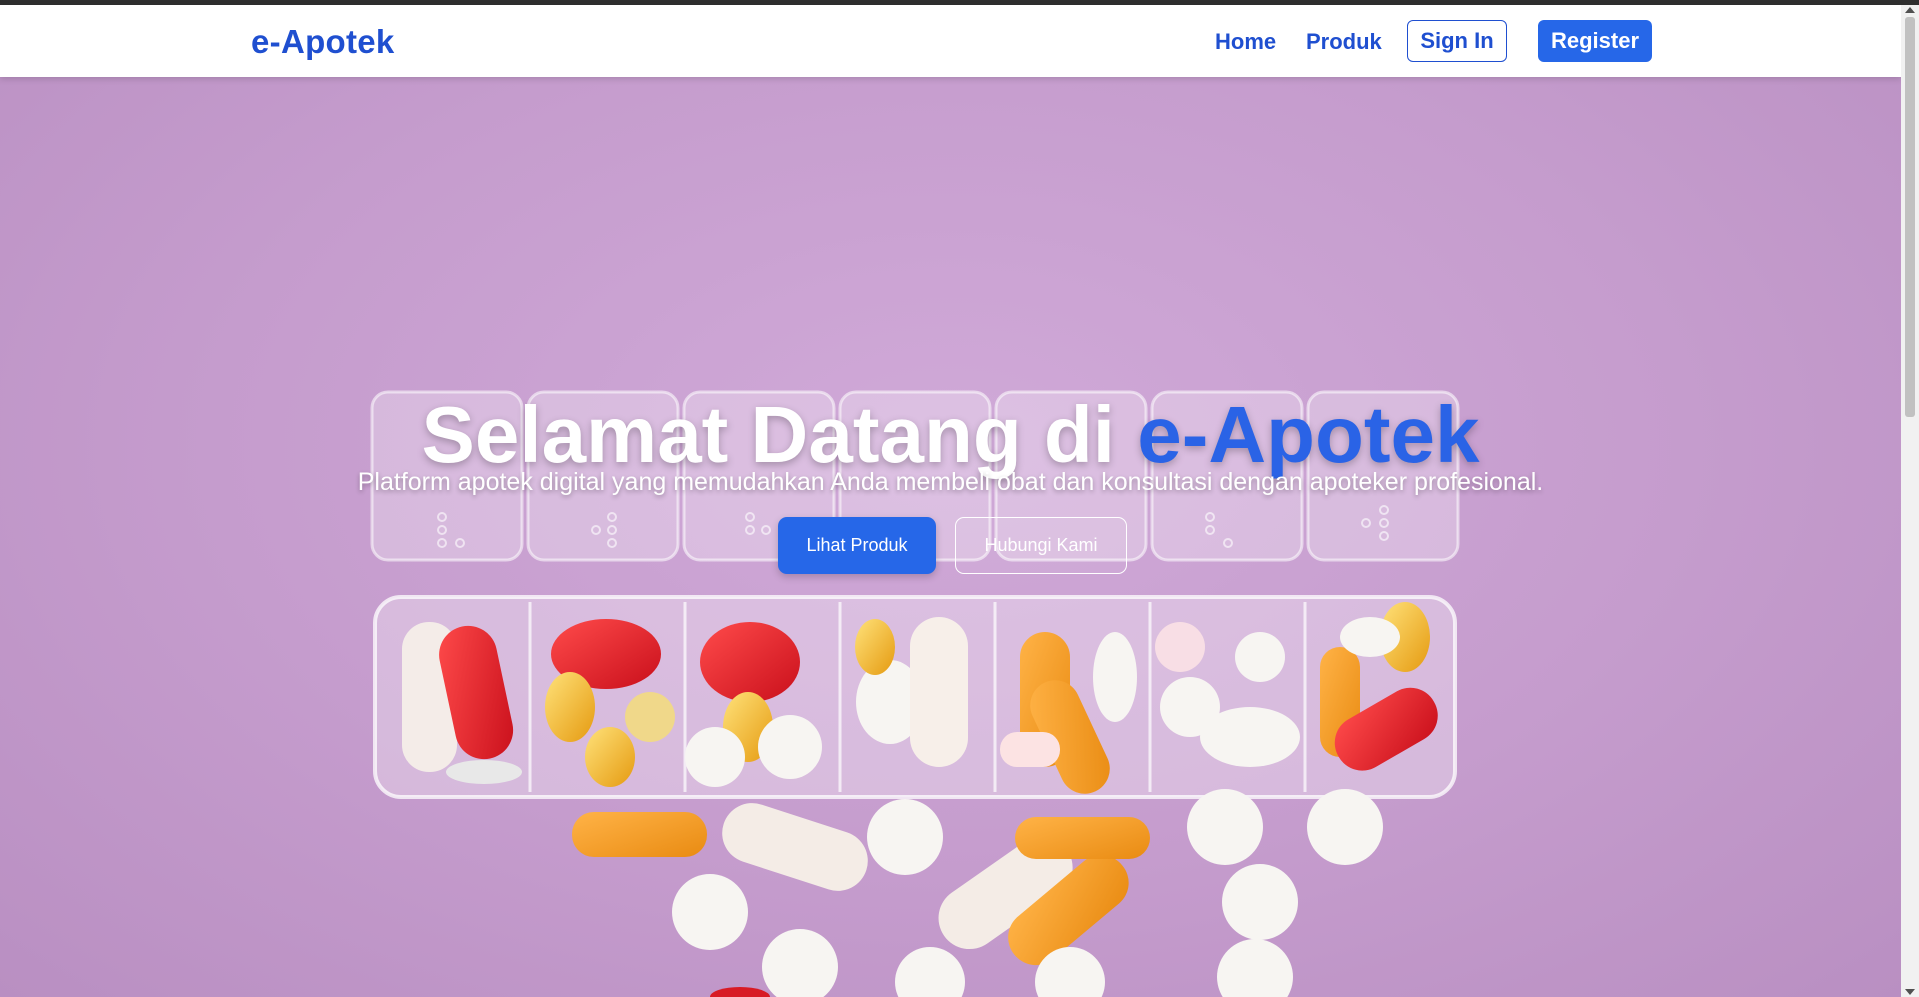 The height and width of the screenshot is (997, 1919). Describe the element at coordinates (1245, 42) in the screenshot. I see `nav-link-home: Home` at that location.